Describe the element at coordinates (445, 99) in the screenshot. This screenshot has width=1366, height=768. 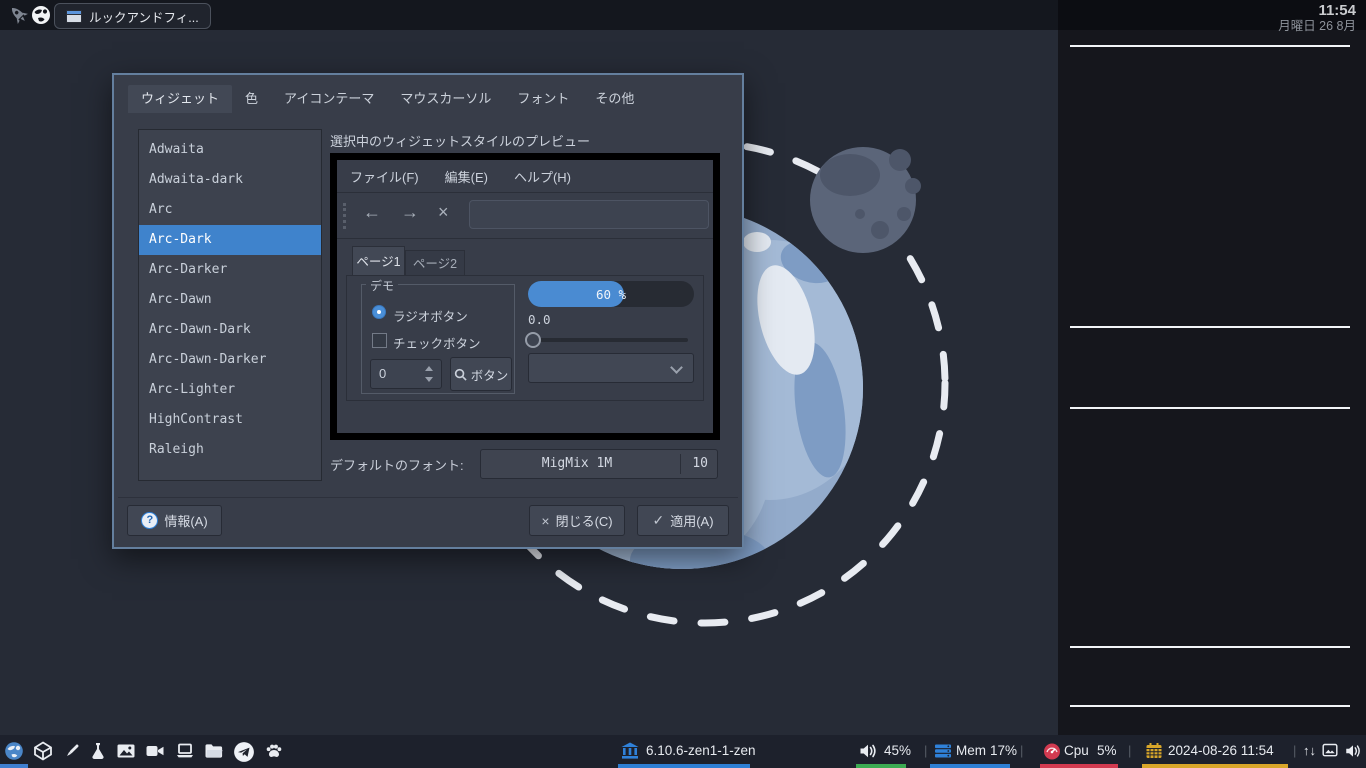
I see `tab-mouse-cursor: マウスカーソル` at that location.